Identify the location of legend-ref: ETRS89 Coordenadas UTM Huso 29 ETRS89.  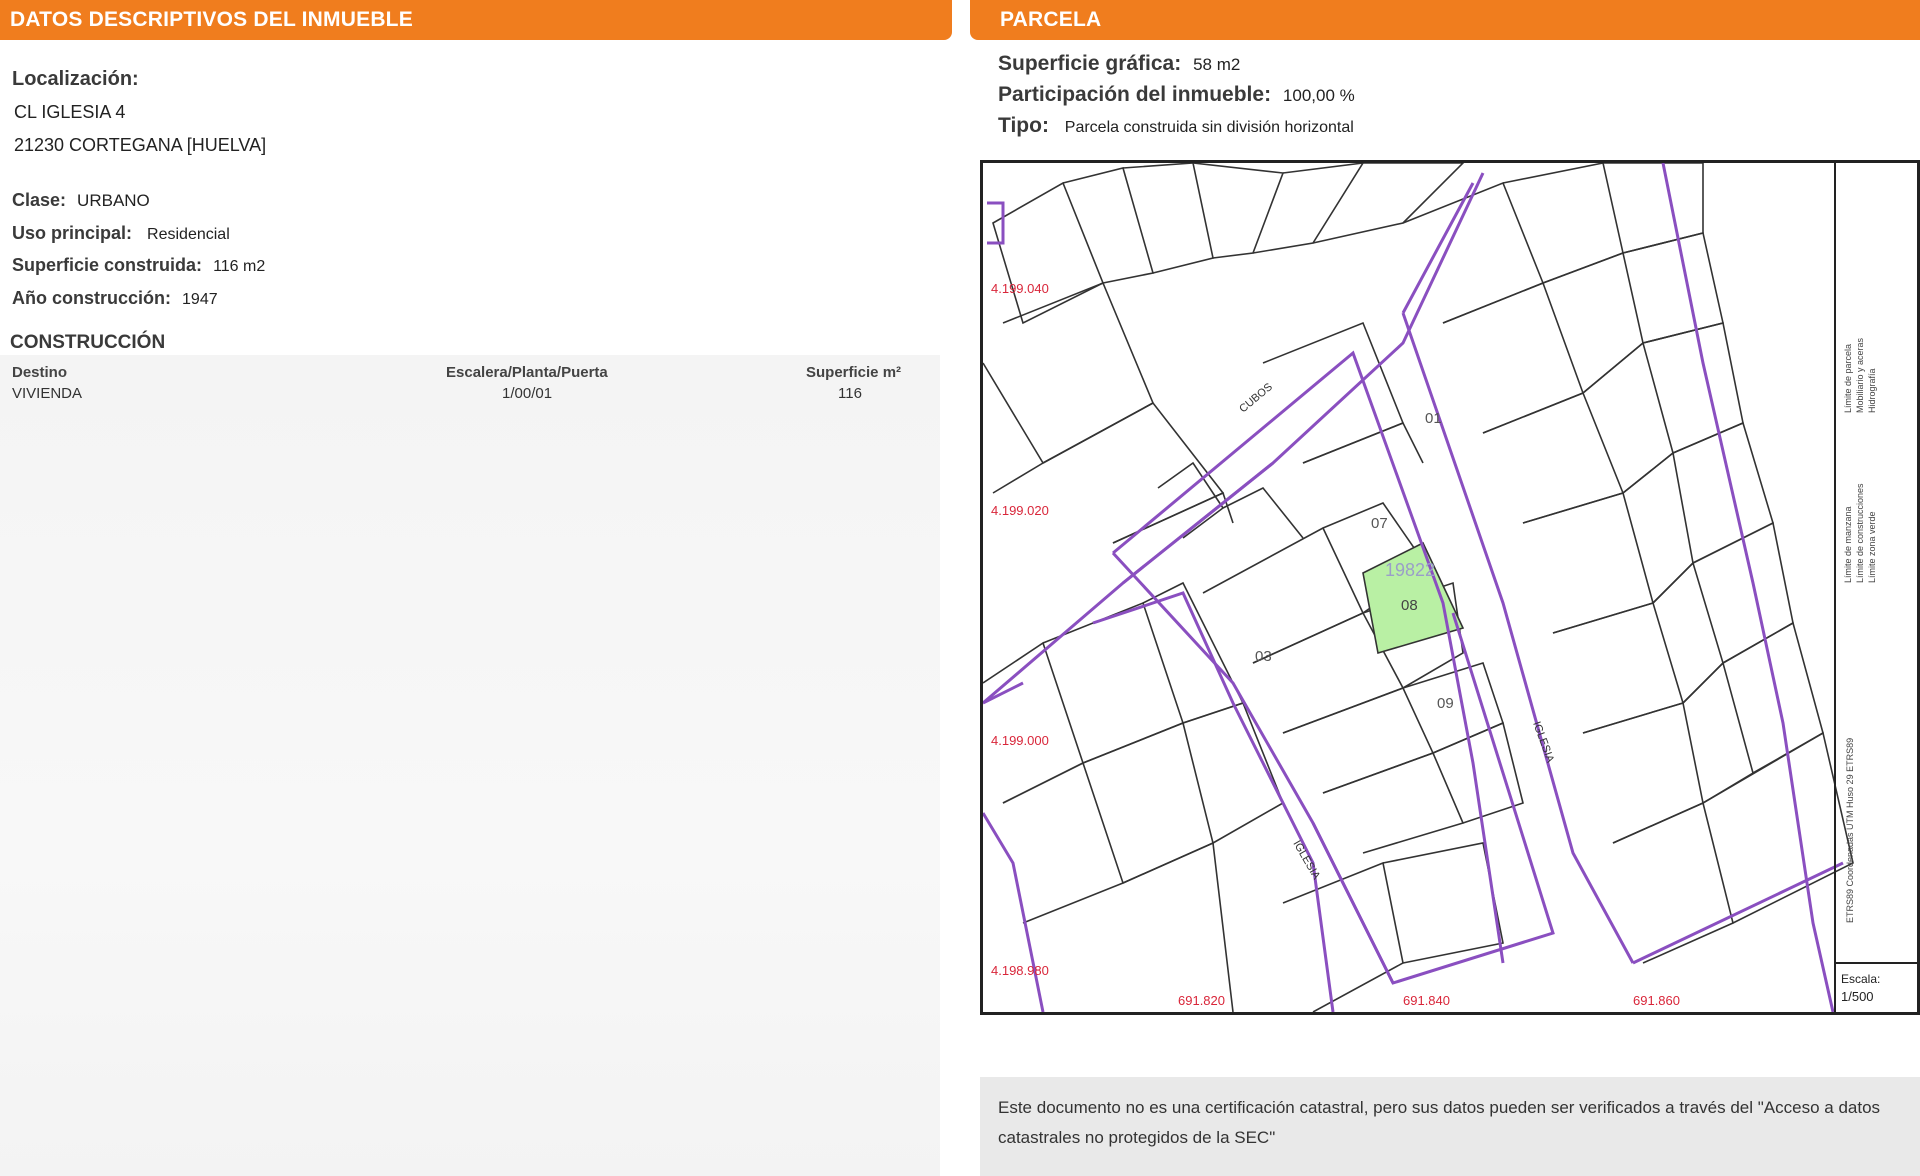
(1850, 830).